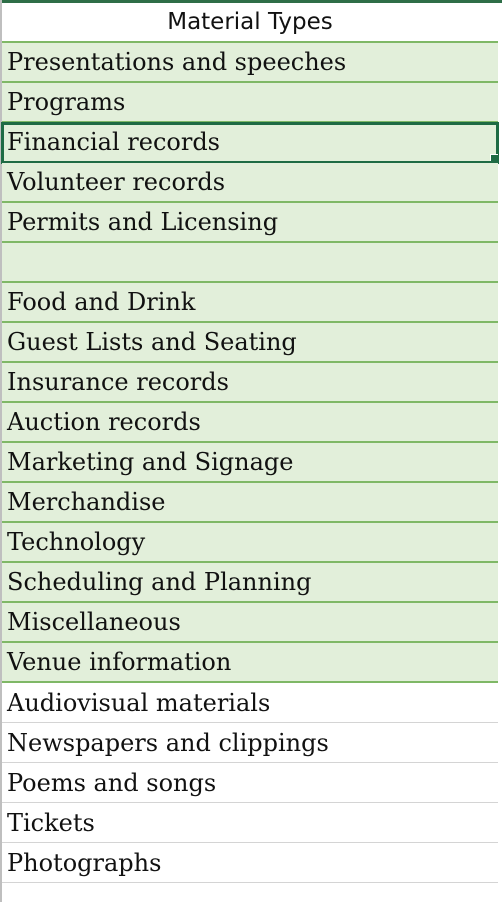 This screenshot has height=902, width=502. What do you see at coordinates (494, 157) in the screenshot?
I see `fill-handle` at bounding box center [494, 157].